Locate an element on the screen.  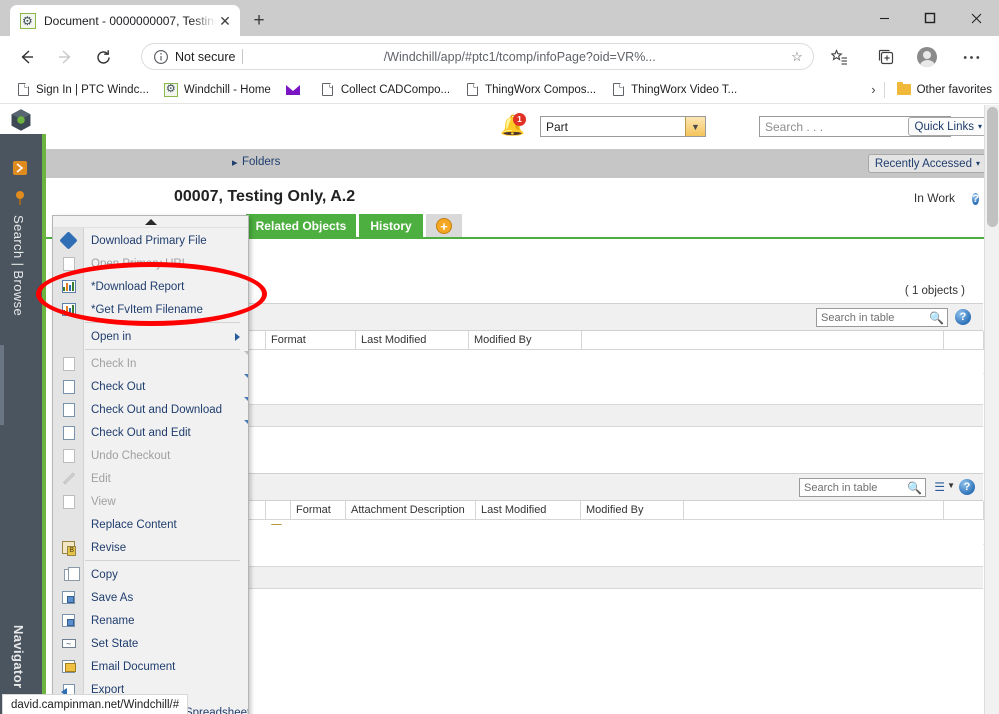
bookmark-item: Windchill - Home is located at coordinates (217, 90).